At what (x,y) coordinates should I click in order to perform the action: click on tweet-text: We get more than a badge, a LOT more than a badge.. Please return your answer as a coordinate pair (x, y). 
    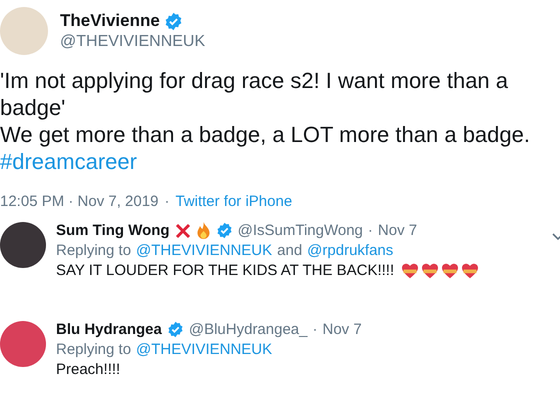
    Looking at the image, I should click on (265, 134).